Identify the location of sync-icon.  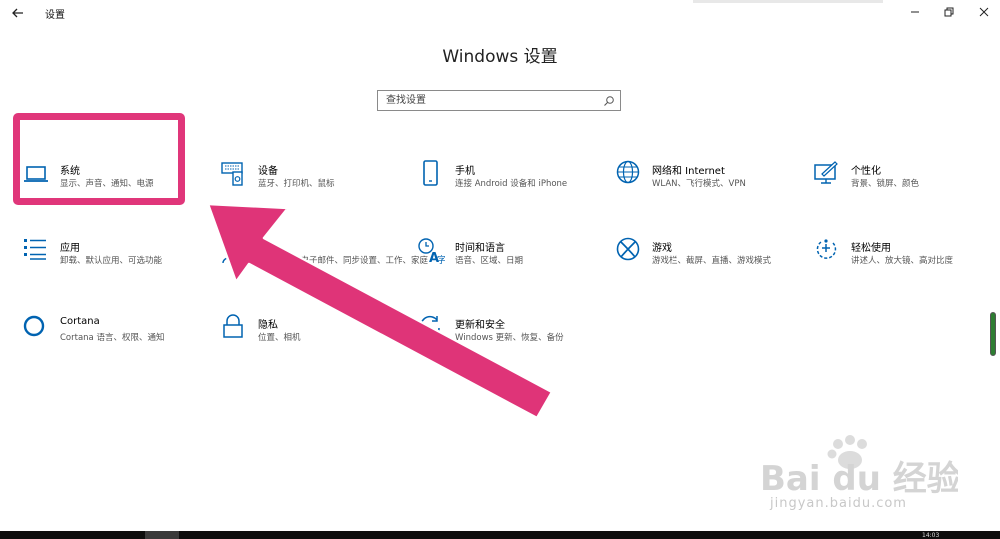
(430, 327).